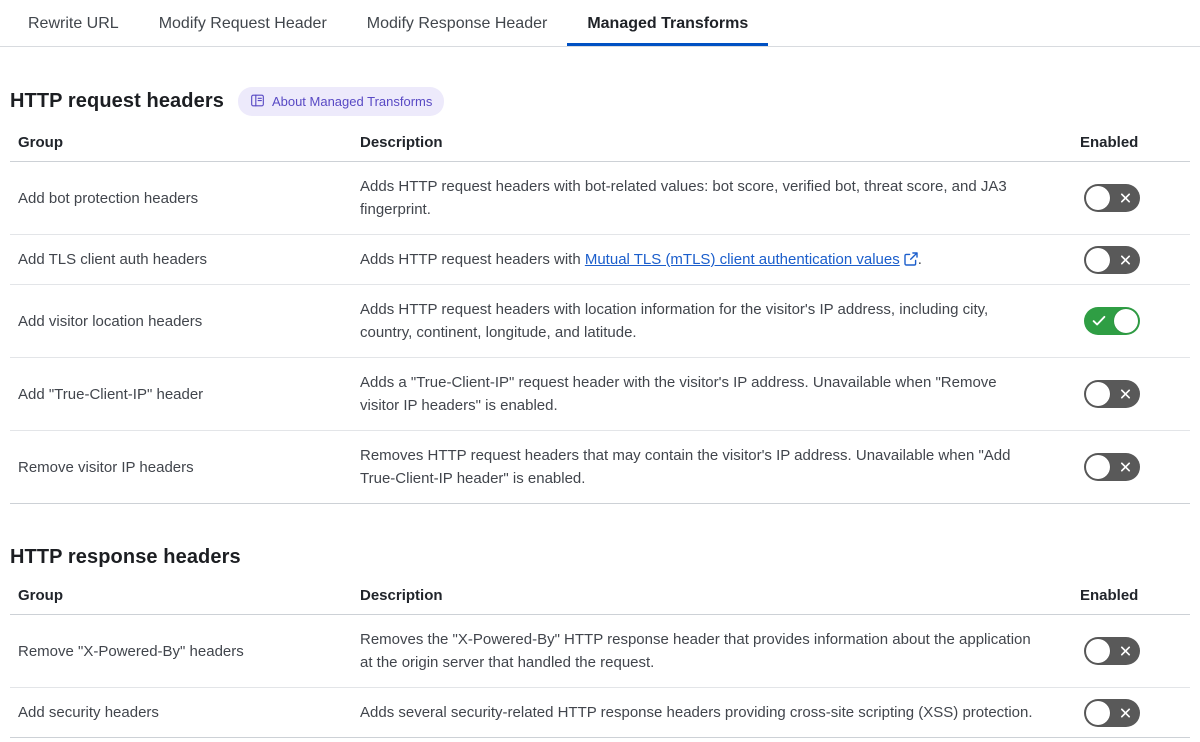 The width and height of the screenshot is (1200, 742). What do you see at coordinates (352, 101) in the screenshot?
I see `about-managed-transforms-label: About Managed Transforms` at bounding box center [352, 101].